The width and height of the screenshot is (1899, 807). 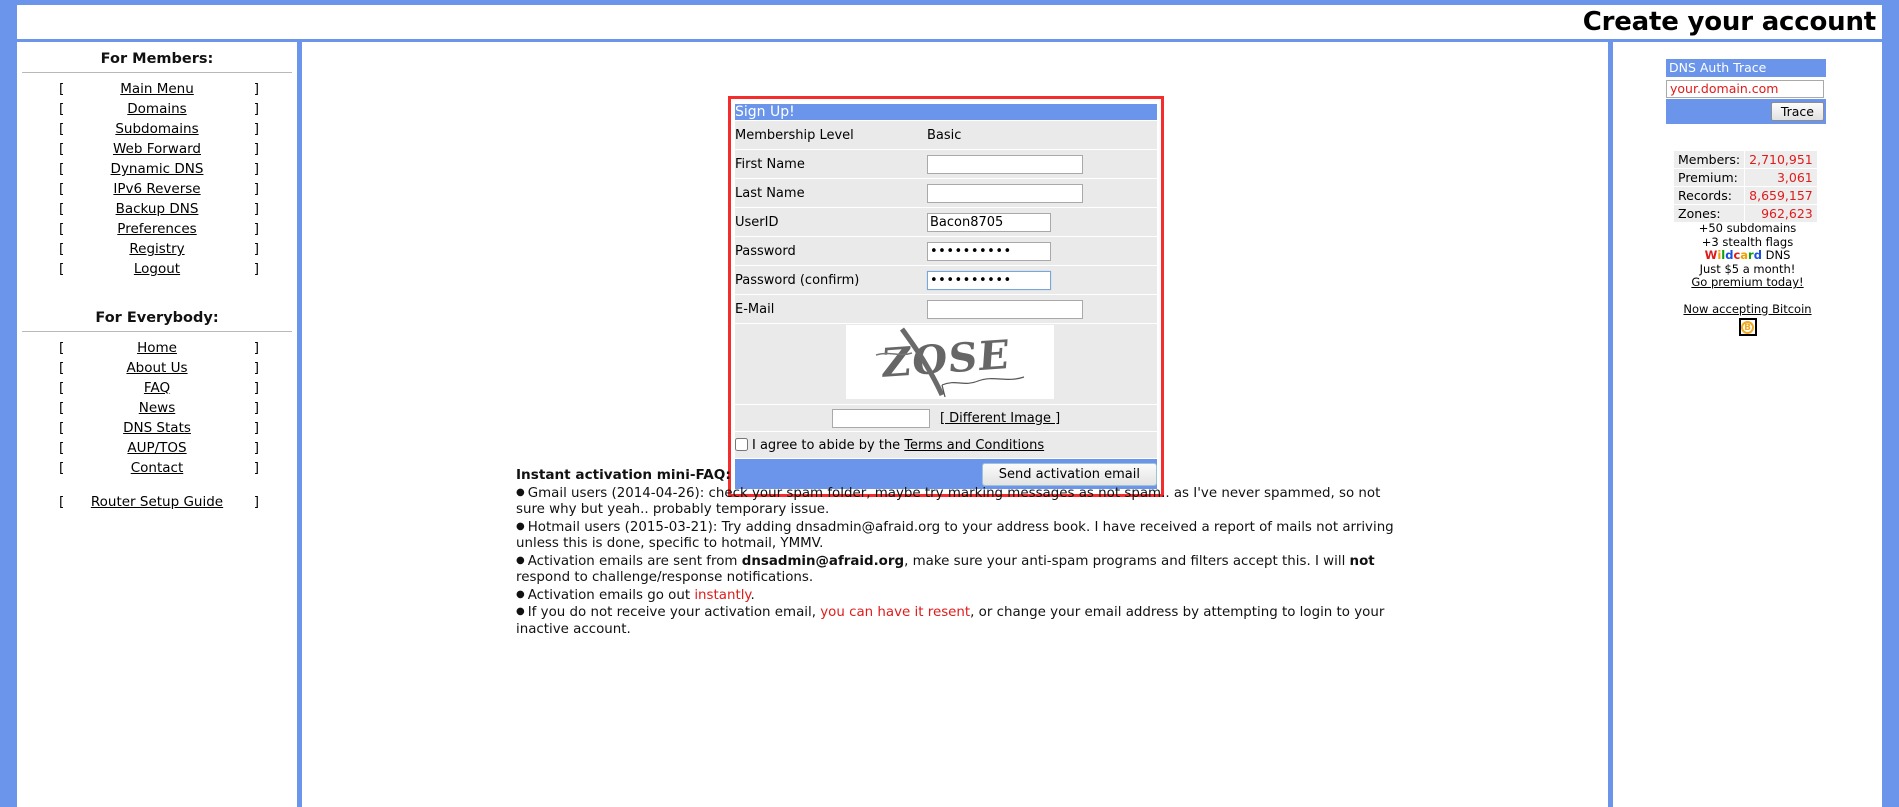 I want to click on sidebar-link-label: Router Setup Guide, so click(x=157, y=502).